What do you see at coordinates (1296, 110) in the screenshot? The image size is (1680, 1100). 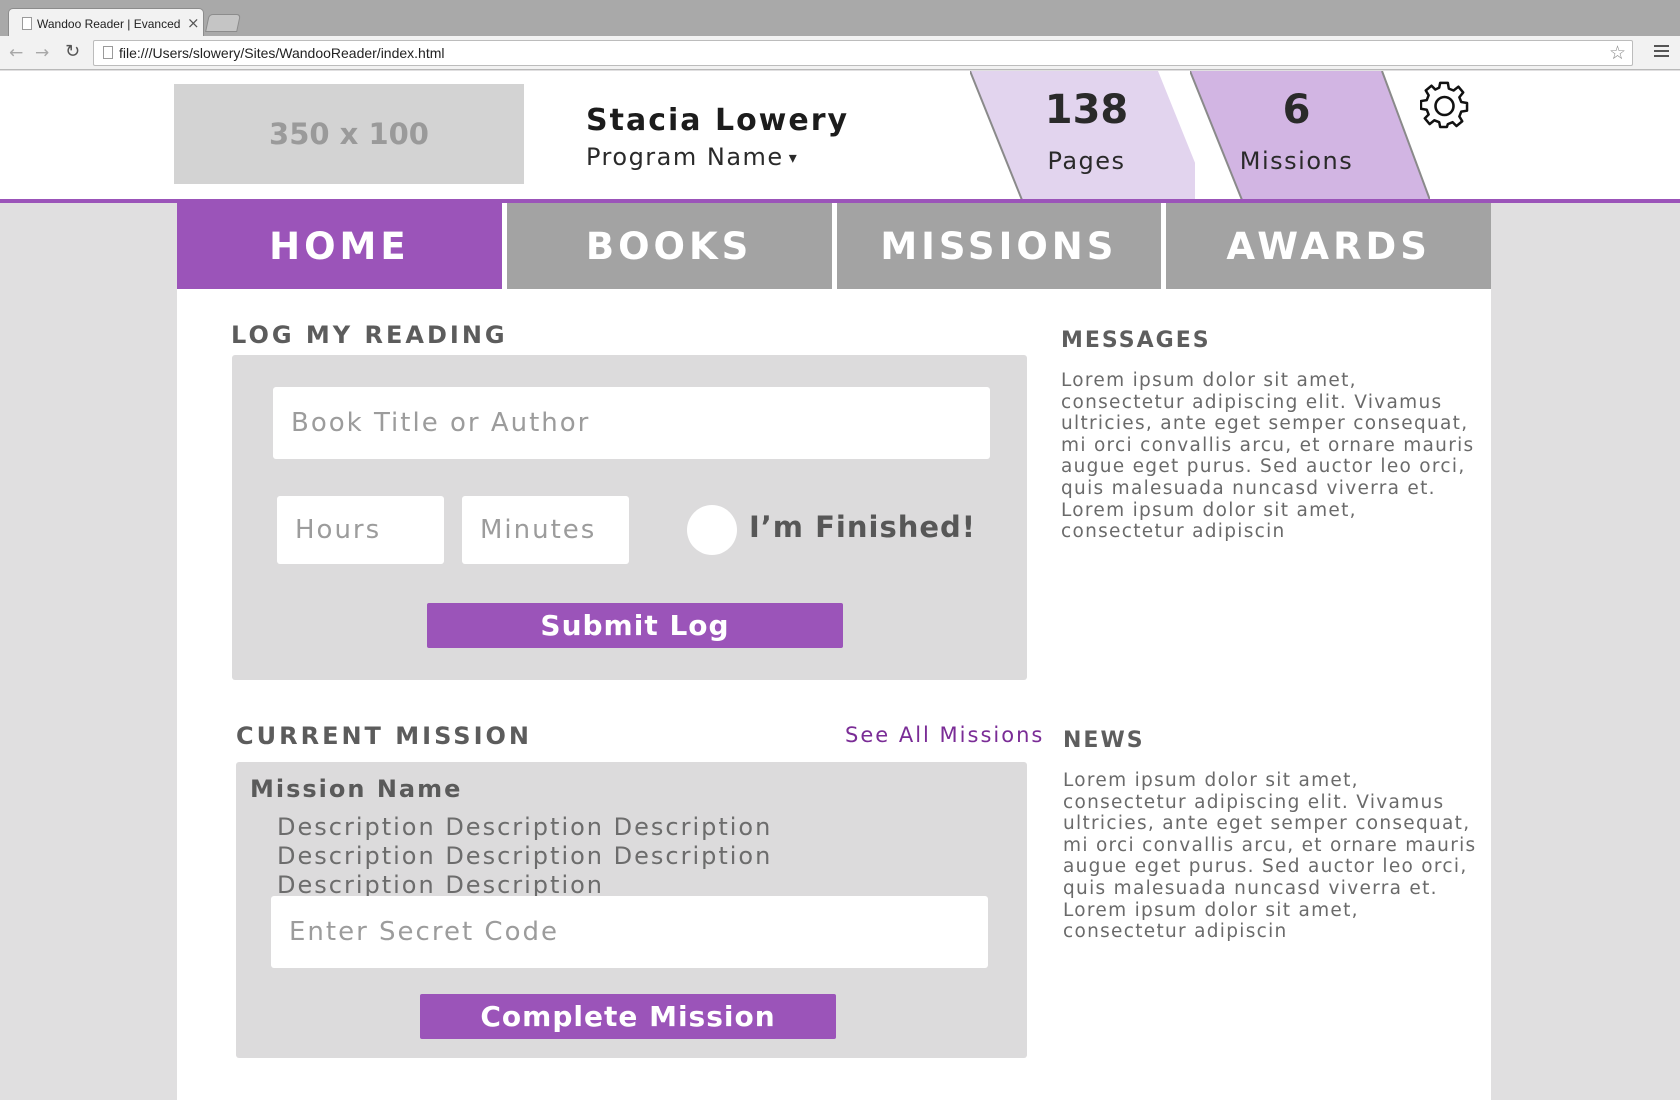 I see `missions-count: 6` at bounding box center [1296, 110].